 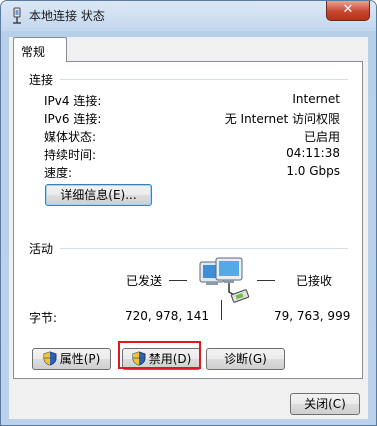 I want to click on received-dash, so click(x=266, y=280).